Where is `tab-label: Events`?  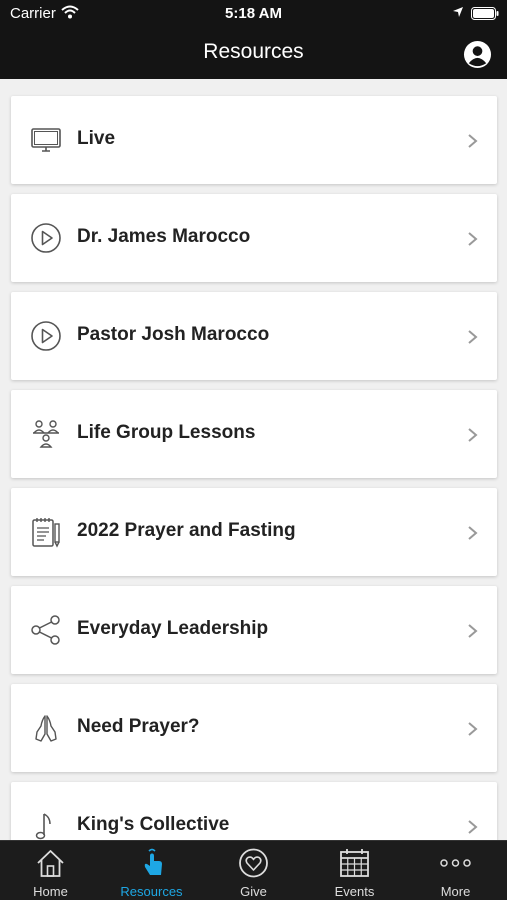
tab-label: Events is located at coordinates (354, 891).